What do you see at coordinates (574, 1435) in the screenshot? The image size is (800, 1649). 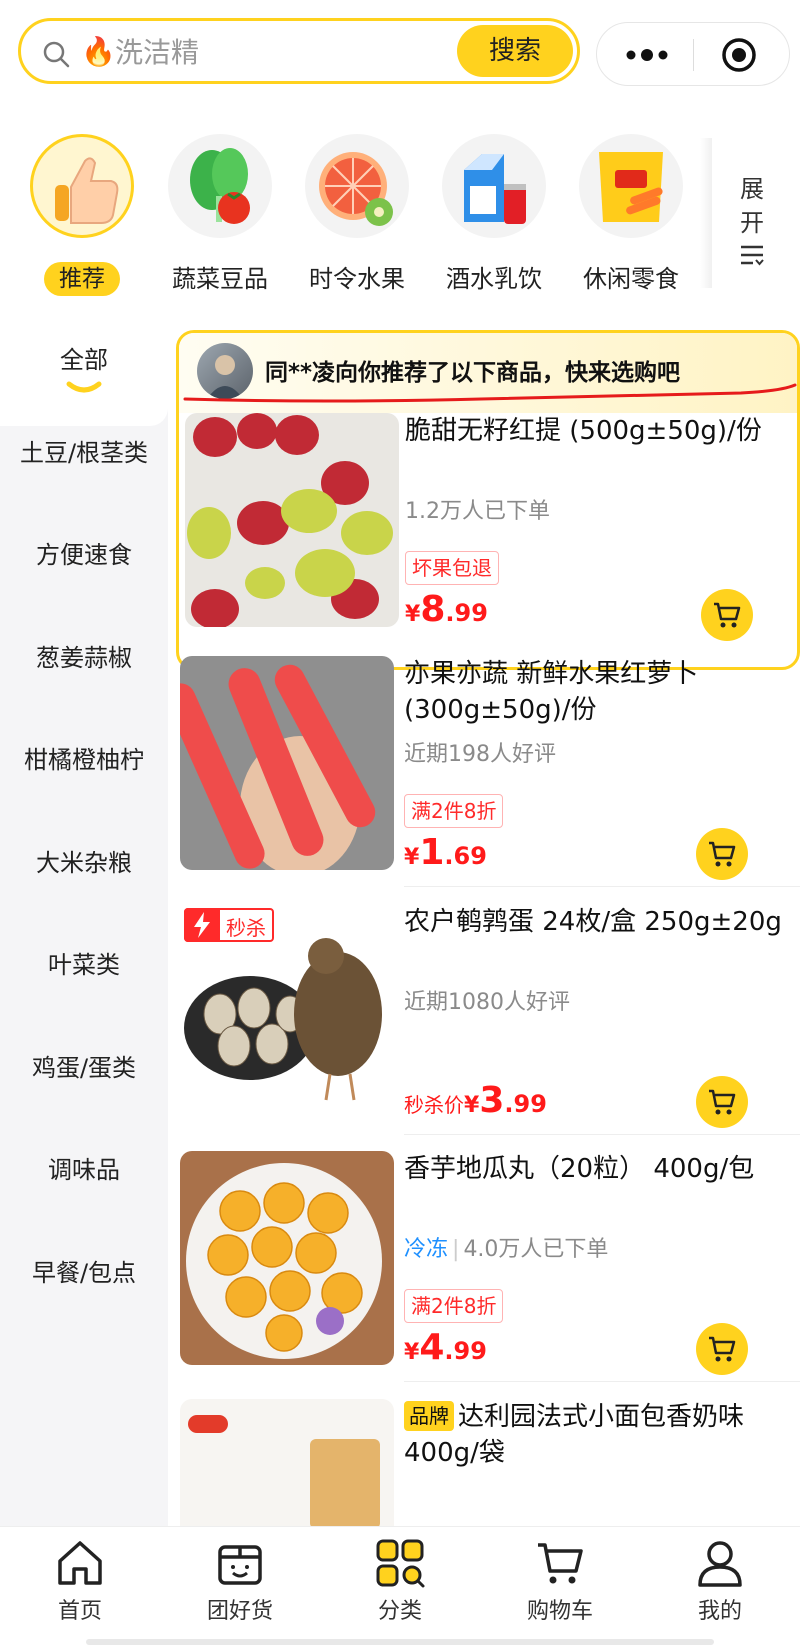 I see `product-name-text: 达利园法式小面包香奶味 400g/袋` at bounding box center [574, 1435].